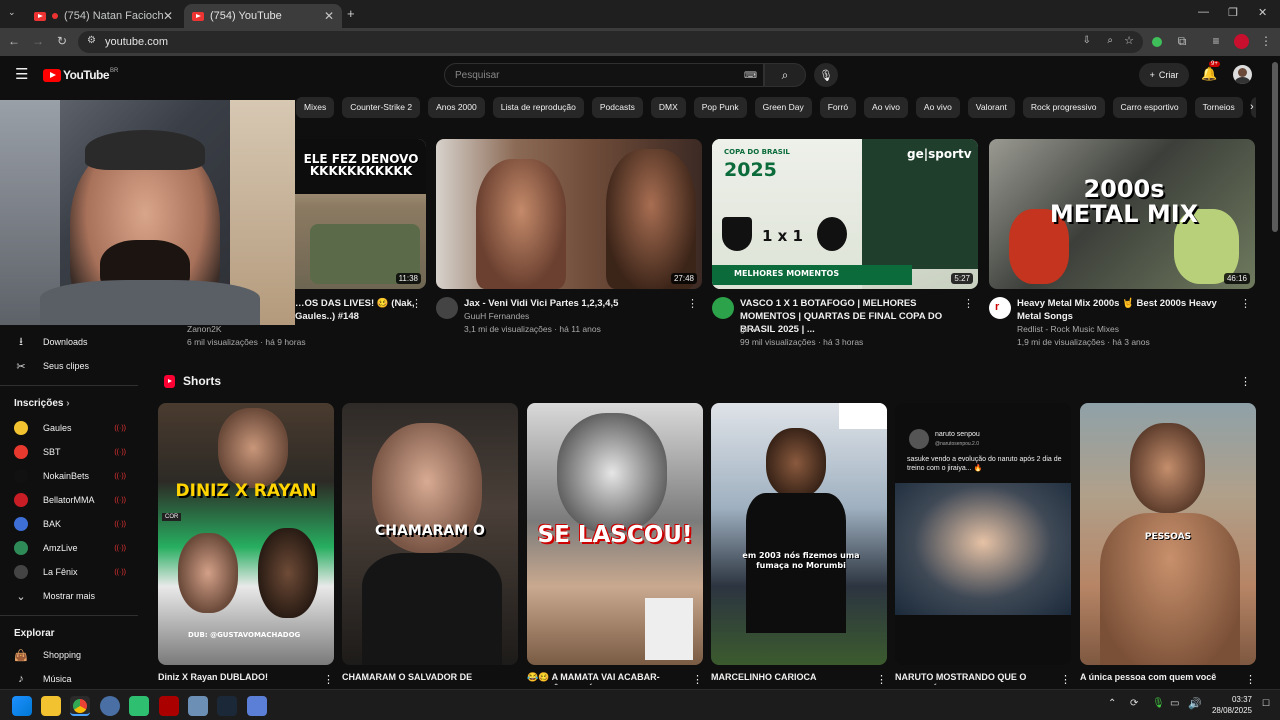  What do you see at coordinates (70, 572) in the screenshot?
I see `subscription-item: La Fênix ((·))` at bounding box center [70, 572].